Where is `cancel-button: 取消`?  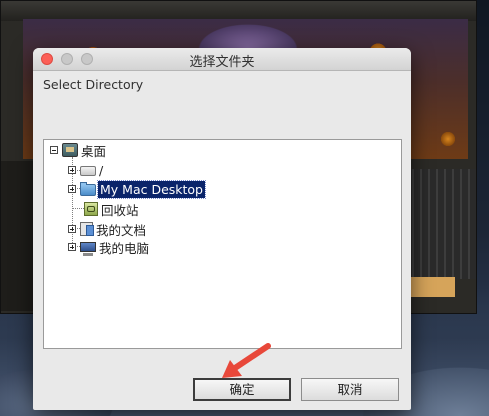
cancel-button: 取消 is located at coordinates (350, 389).